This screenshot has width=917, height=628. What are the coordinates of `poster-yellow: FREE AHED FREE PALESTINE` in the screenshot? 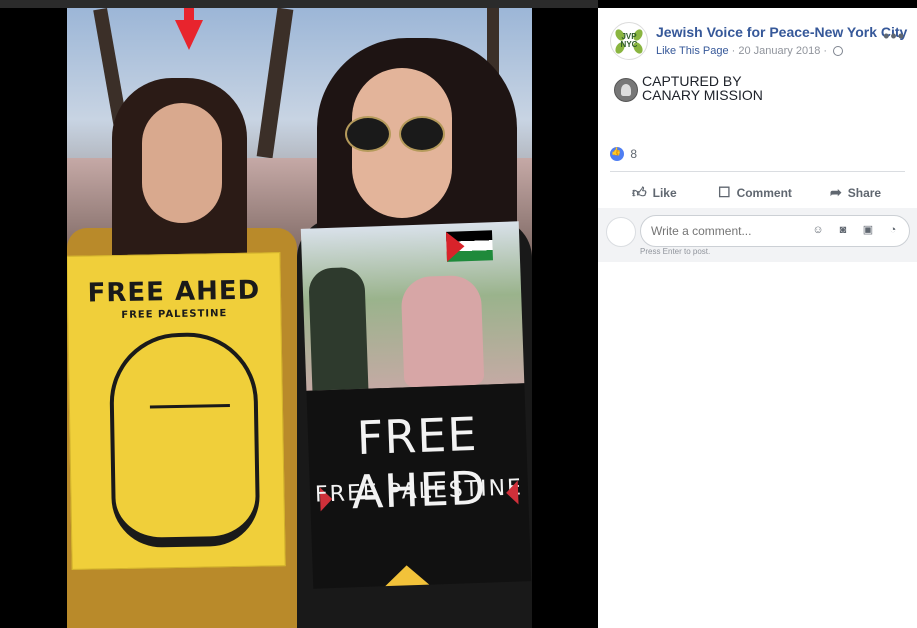 It's located at (176, 411).